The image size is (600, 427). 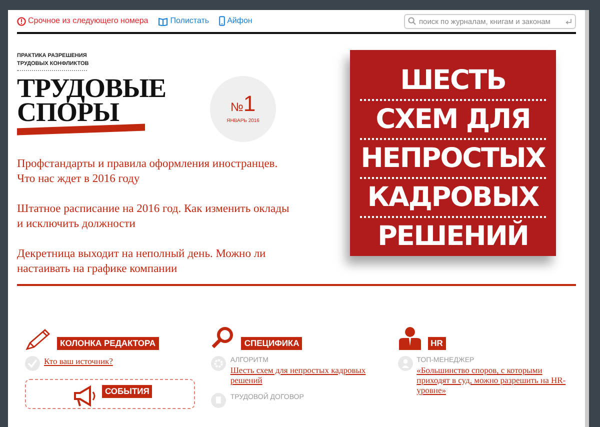 I want to click on article-link: «Большинство споров, с которыми приходят в суд, можно разрешить на HR-уровне», so click(x=496, y=380).